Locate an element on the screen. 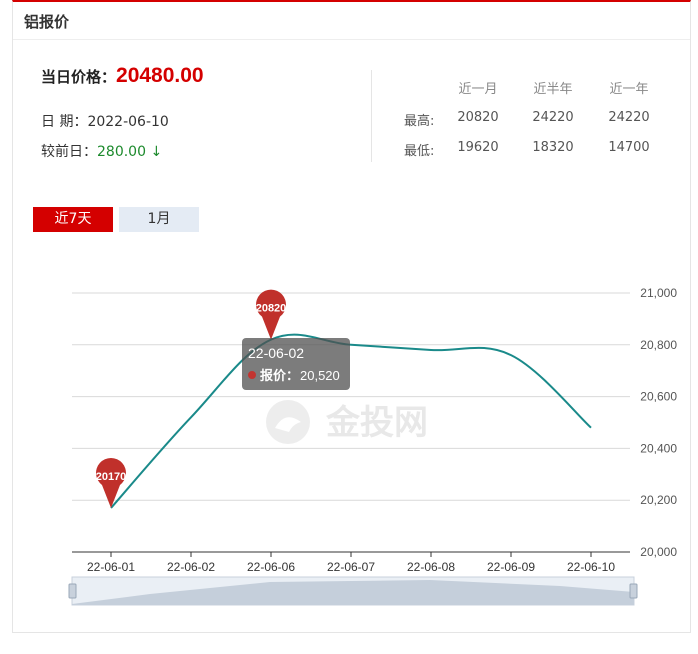  y-tick-label: 20,200 is located at coordinates (658, 500).